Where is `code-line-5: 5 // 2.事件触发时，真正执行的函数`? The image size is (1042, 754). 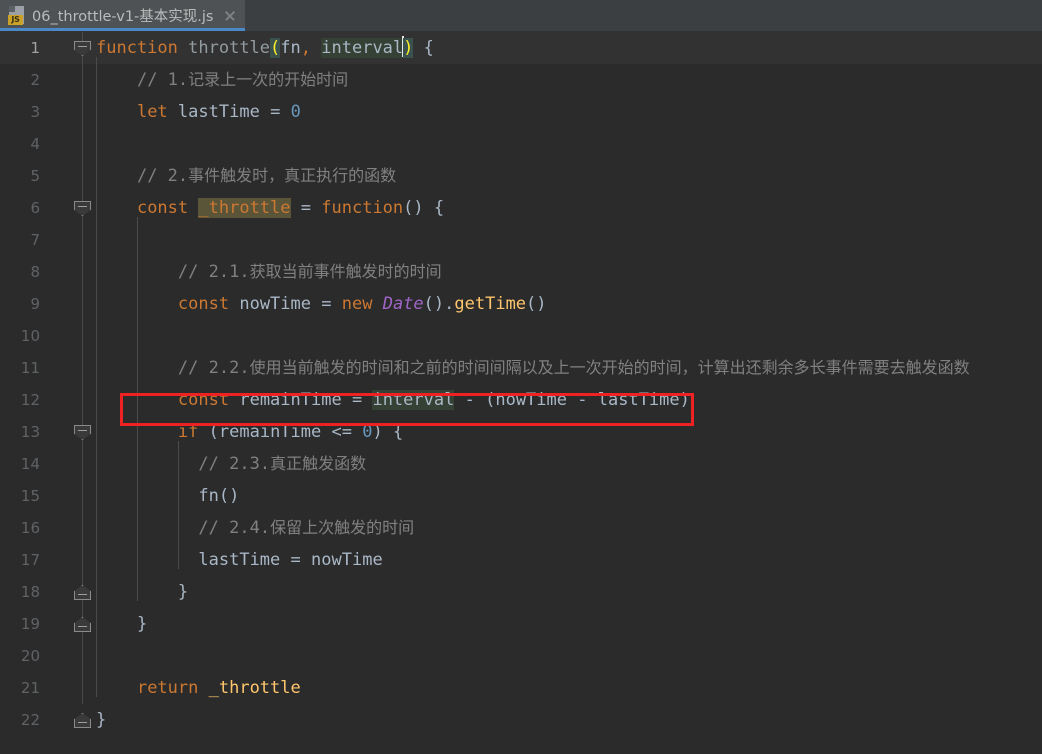
code-line-5: 5 // 2.事件触发时，真正执行的函数 is located at coordinates (521, 172).